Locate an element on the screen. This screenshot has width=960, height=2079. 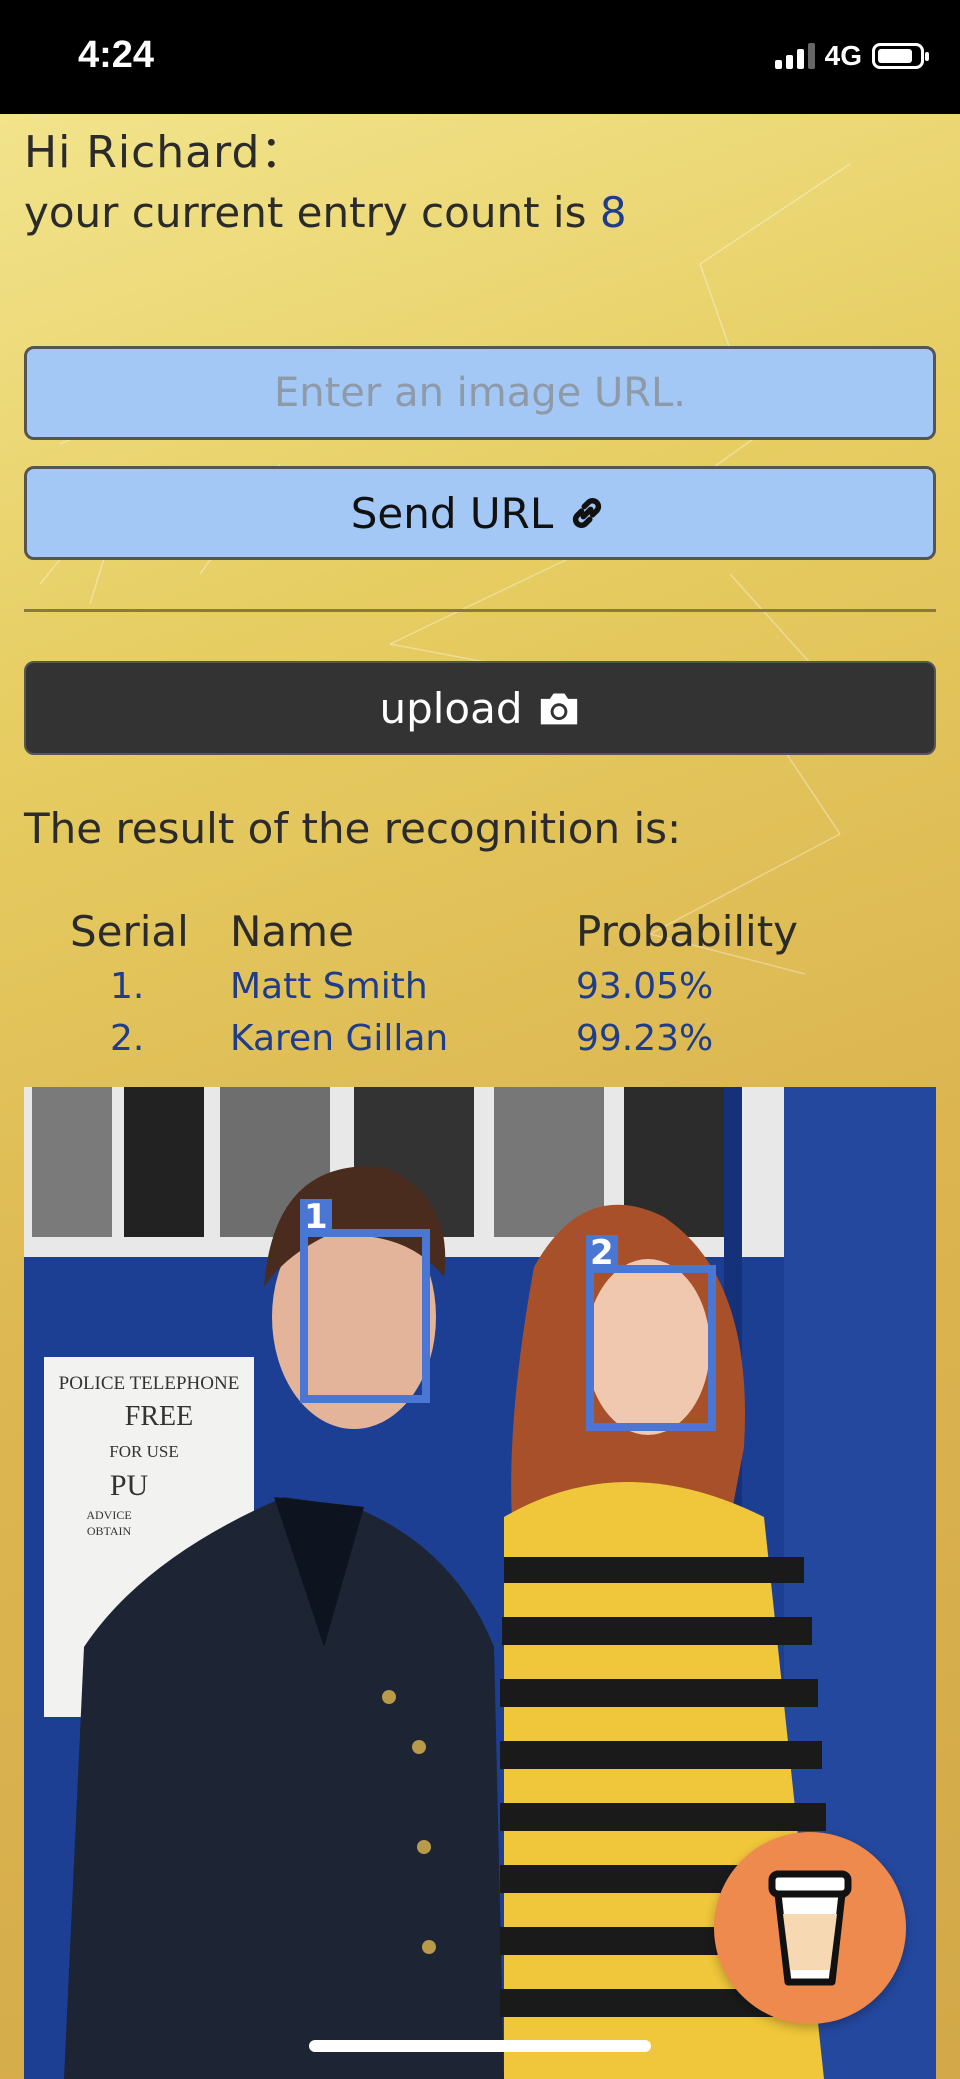
row-serial: 2. is located at coordinates (127, 1038).